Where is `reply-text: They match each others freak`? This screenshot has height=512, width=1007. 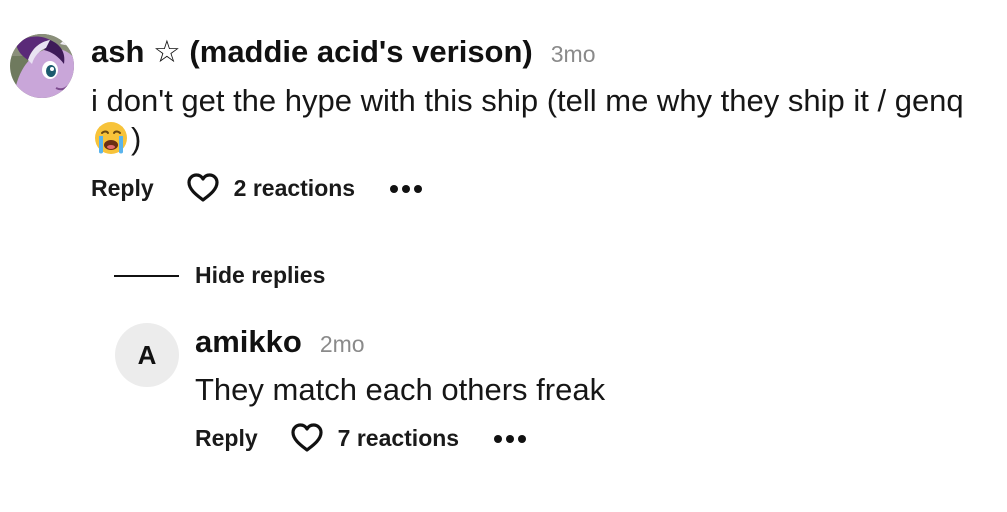 reply-text: They match each others freak is located at coordinates (400, 389).